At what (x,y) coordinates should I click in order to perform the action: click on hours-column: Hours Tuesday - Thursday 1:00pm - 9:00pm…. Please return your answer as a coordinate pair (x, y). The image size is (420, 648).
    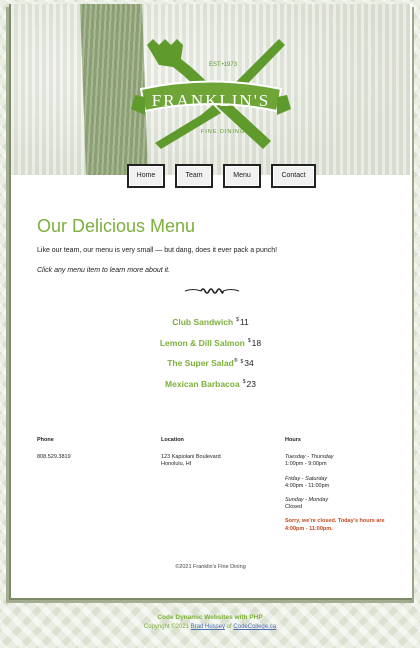
    Looking at the image, I should click on (340, 485).